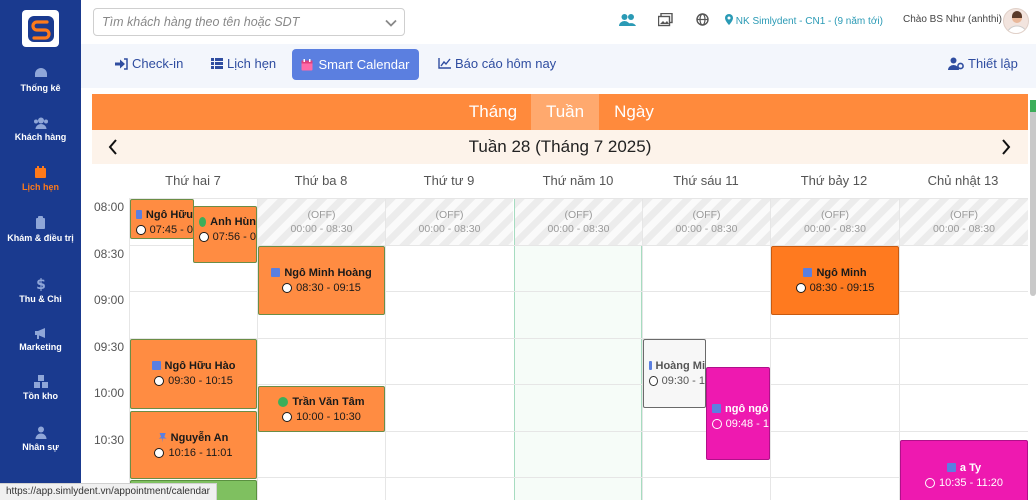  I want to click on settings-link: Thiết lập, so click(983, 63).